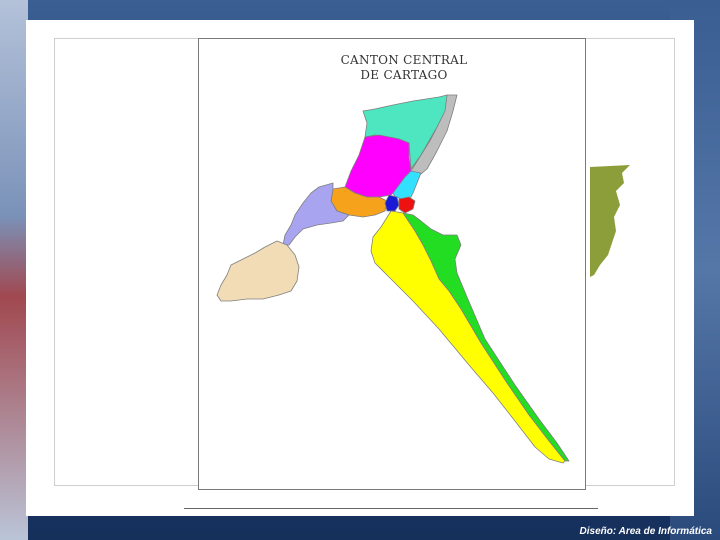  What do you see at coordinates (258, 271) in the screenshot?
I see `tan-district` at bounding box center [258, 271].